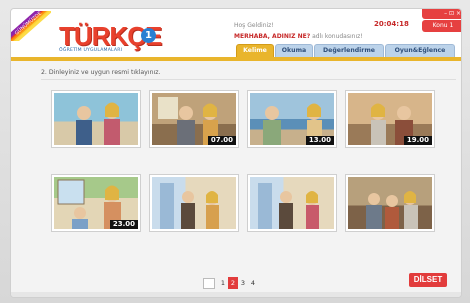  What do you see at coordinates (428, 280) in the screenshot?
I see `brand-logo: DİLSET` at bounding box center [428, 280].